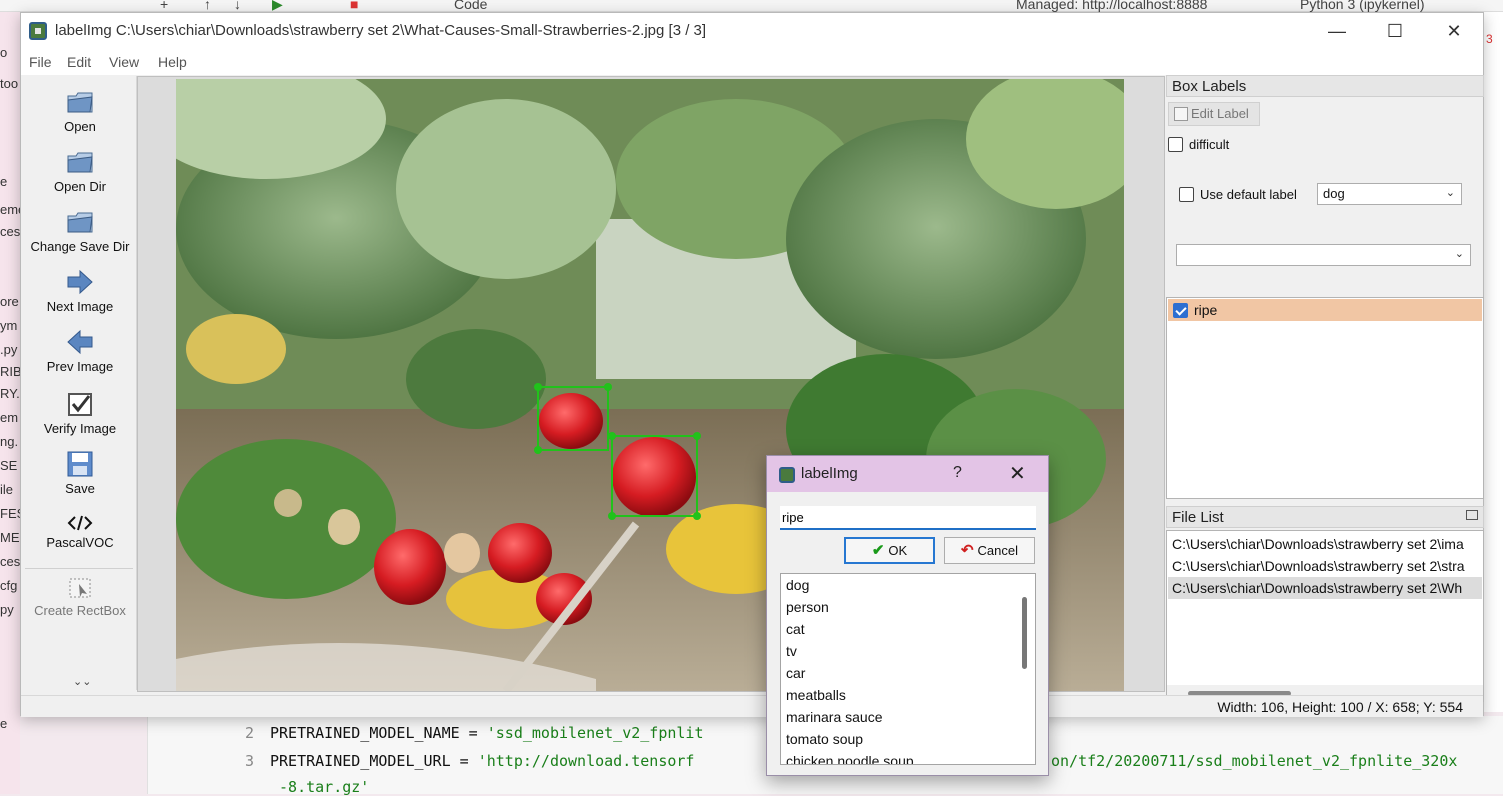  What do you see at coordinates (7, 489) in the screenshot?
I see `background-file-fragment: ile` at bounding box center [7, 489].